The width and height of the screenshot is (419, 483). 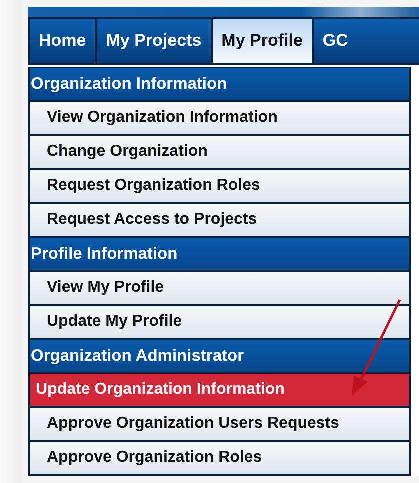 I want to click on menu-item: Request Access to Projects, so click(x=219, y=220).